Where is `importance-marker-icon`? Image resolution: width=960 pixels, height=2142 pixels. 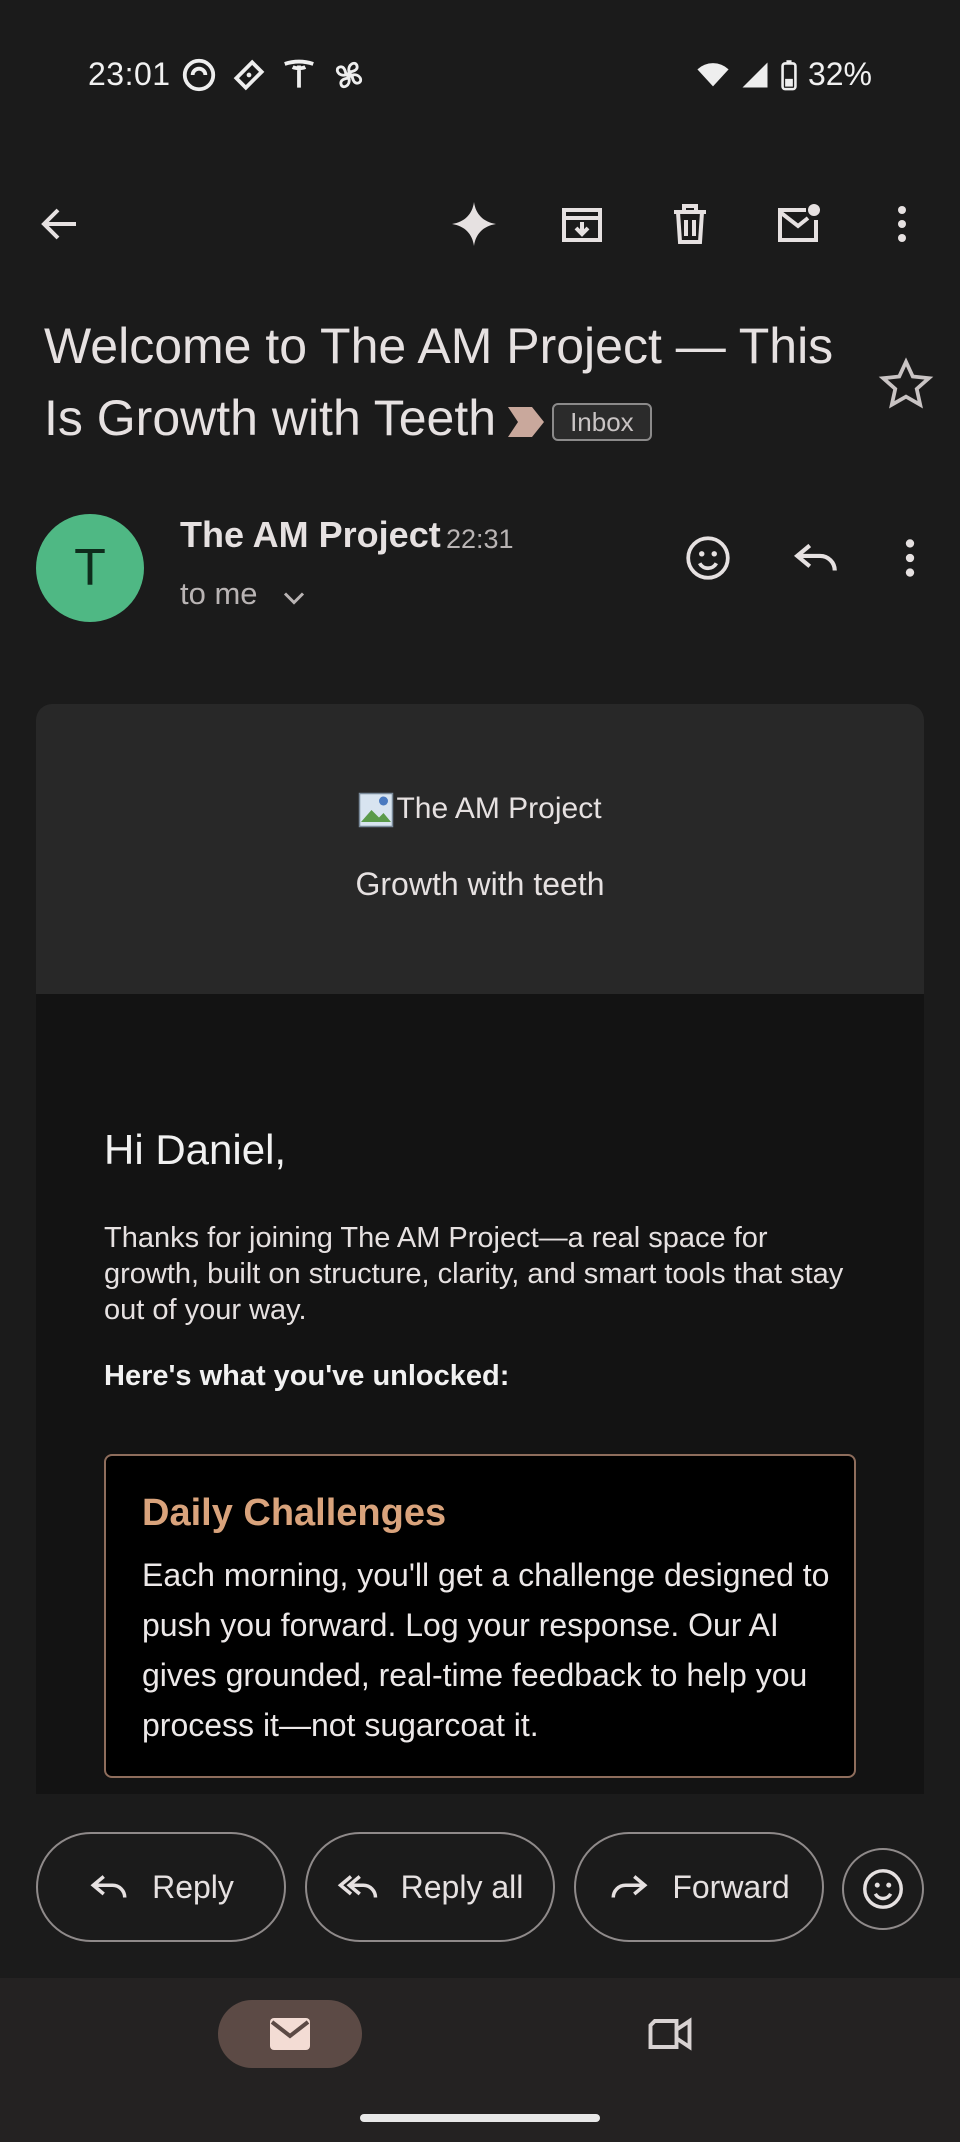 importance-marker-icon is located at coordinates (526, 421).